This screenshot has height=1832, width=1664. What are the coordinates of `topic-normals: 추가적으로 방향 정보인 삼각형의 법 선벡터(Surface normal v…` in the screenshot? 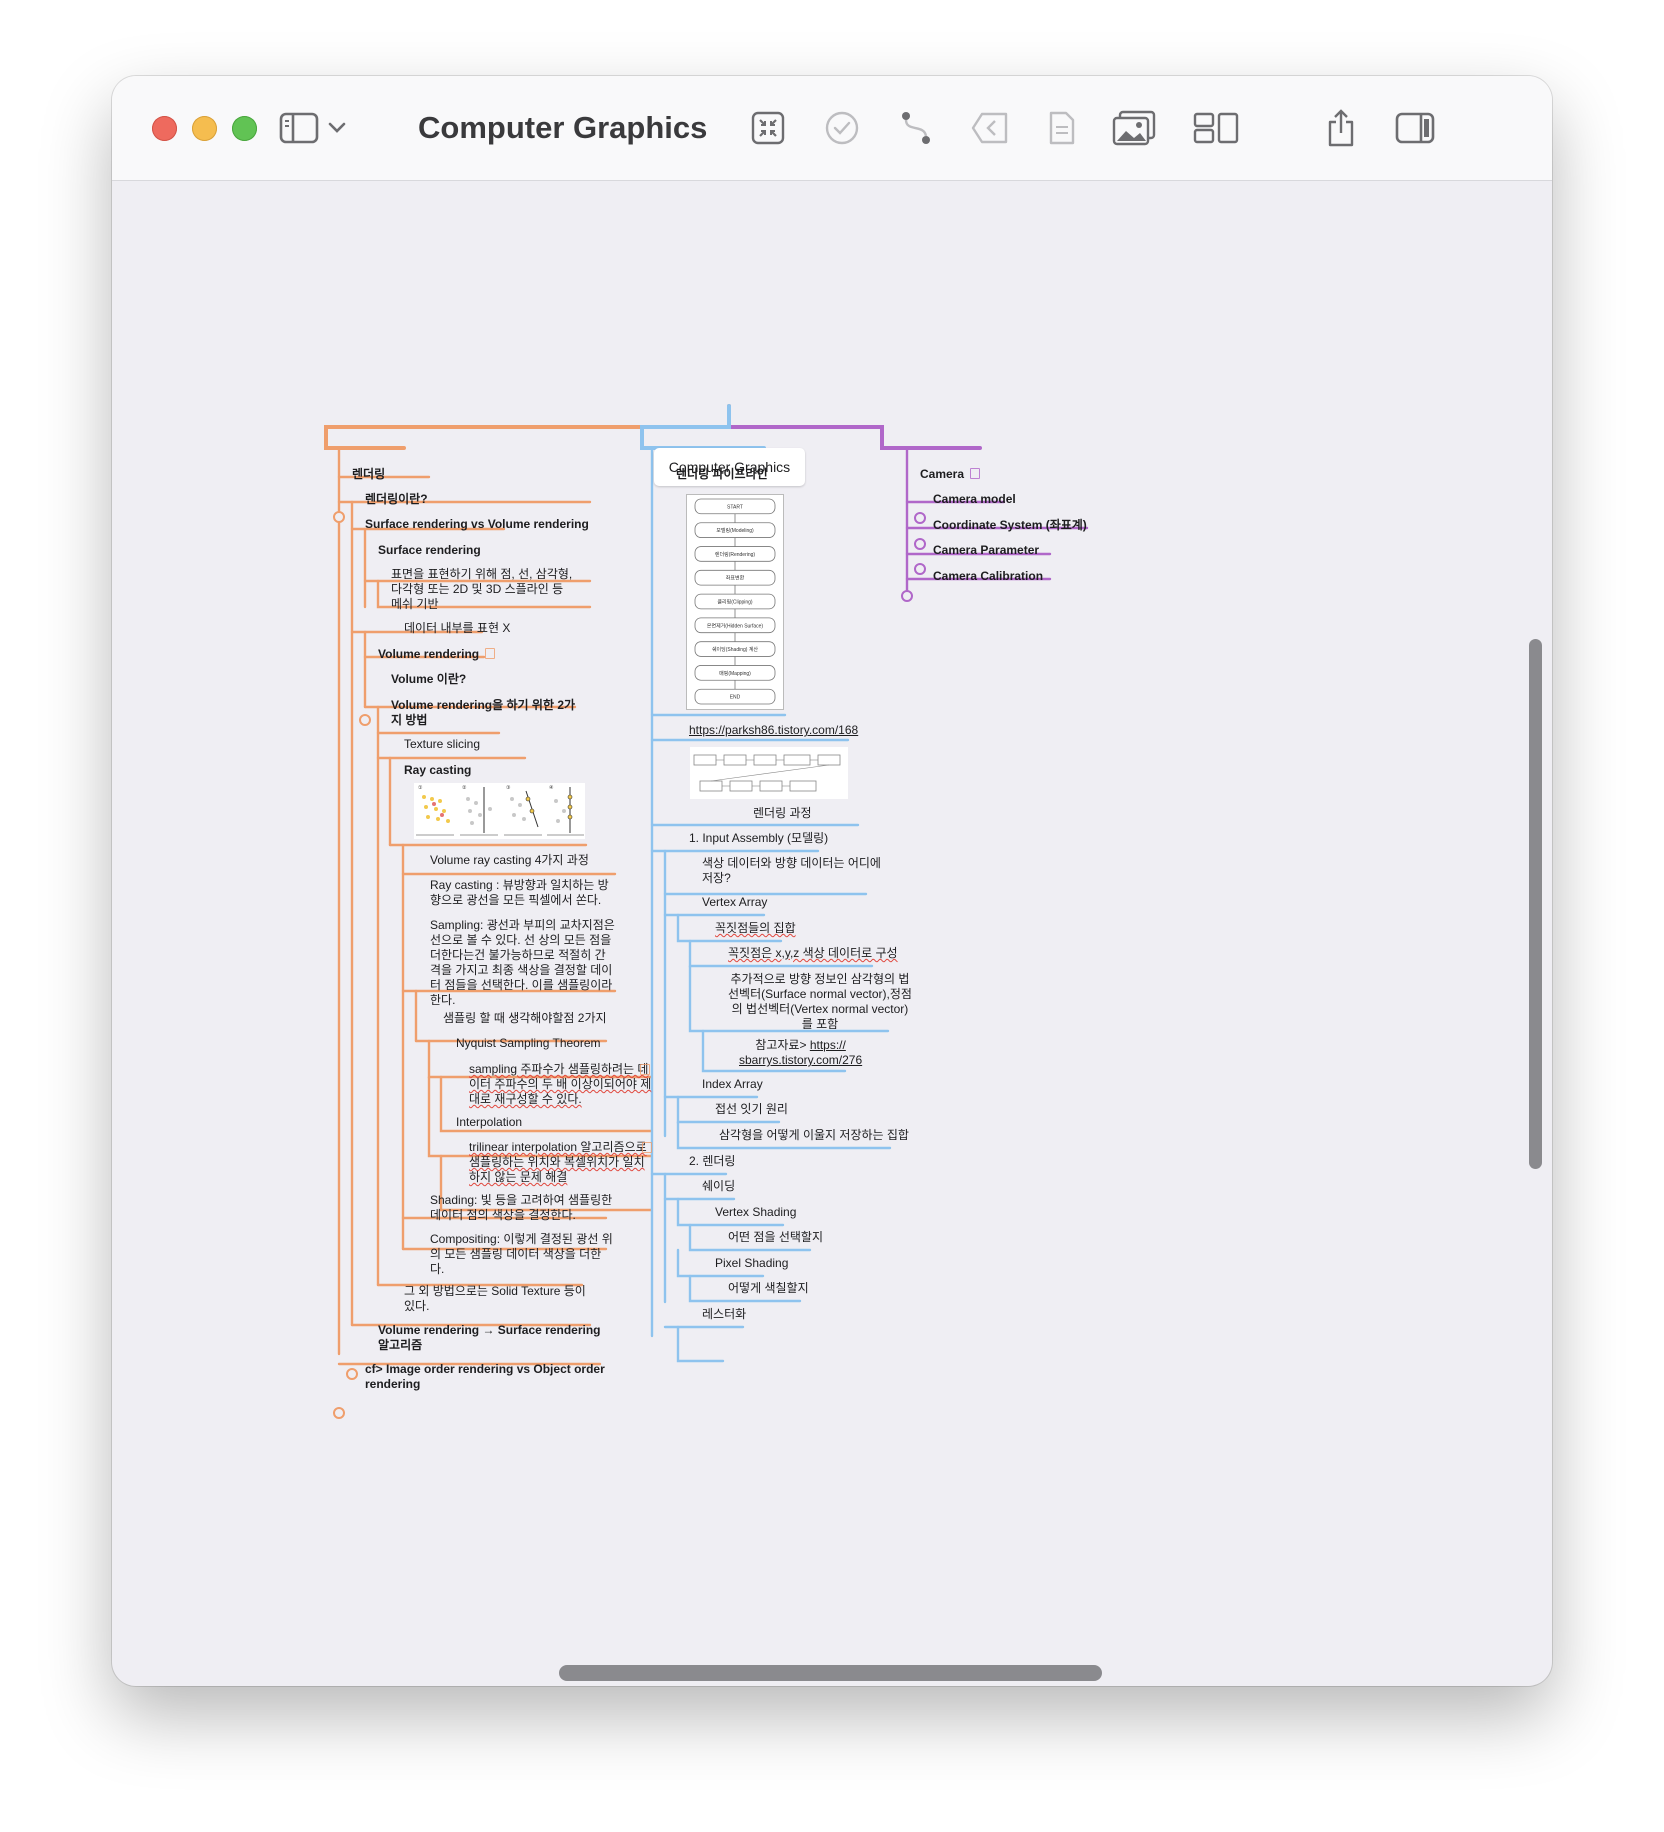 It's located at (820, 1002).